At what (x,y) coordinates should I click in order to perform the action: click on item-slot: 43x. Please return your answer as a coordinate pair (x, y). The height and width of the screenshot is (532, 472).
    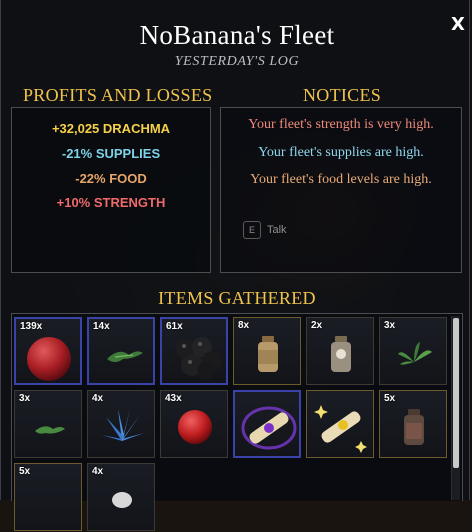
    Looking at the image, I should click on (194, 424).